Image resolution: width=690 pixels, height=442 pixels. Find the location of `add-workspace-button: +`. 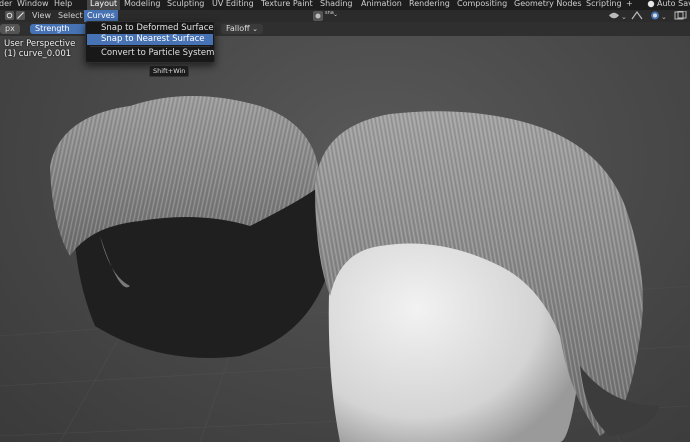

add-workspace-button: + is located at coordinates (629, 4).